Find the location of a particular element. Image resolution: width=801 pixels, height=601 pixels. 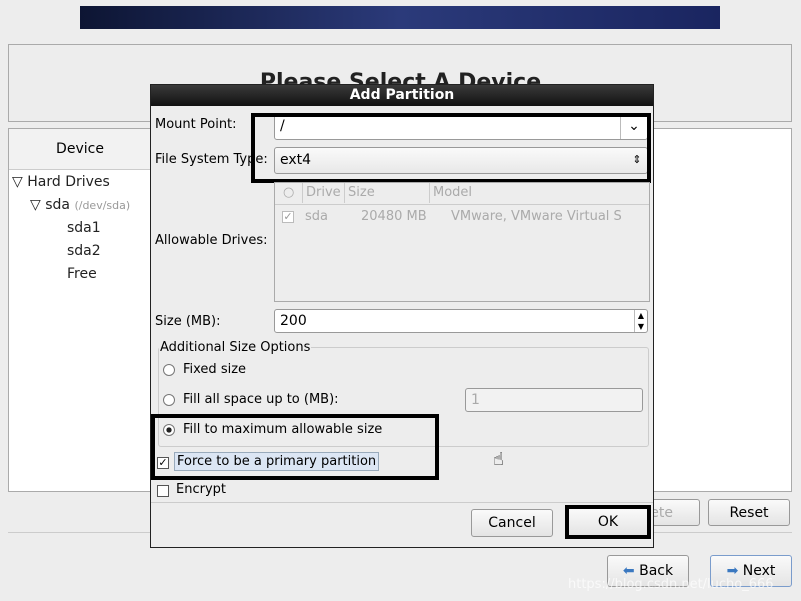

size-label: Size (MB): is located at coordinates (188, 321).